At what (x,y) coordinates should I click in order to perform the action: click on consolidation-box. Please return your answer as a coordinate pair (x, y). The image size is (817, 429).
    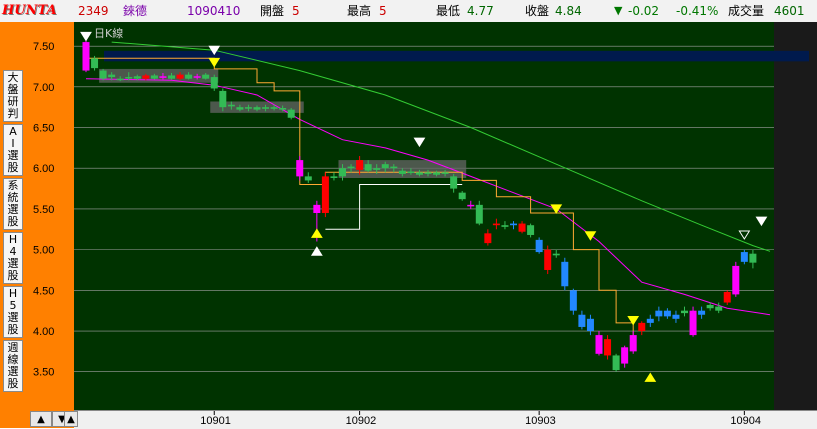
    Looking at the image, I should click on (159, 75).